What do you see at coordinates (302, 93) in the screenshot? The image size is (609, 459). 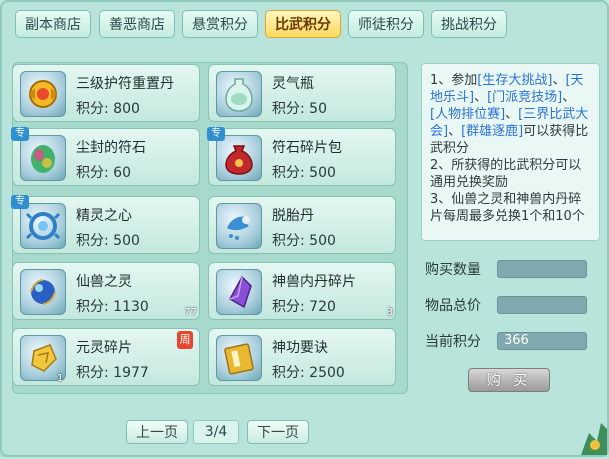 I see `item-card: 灵气瓶 积分: 50` at bounding box center [302, 93].